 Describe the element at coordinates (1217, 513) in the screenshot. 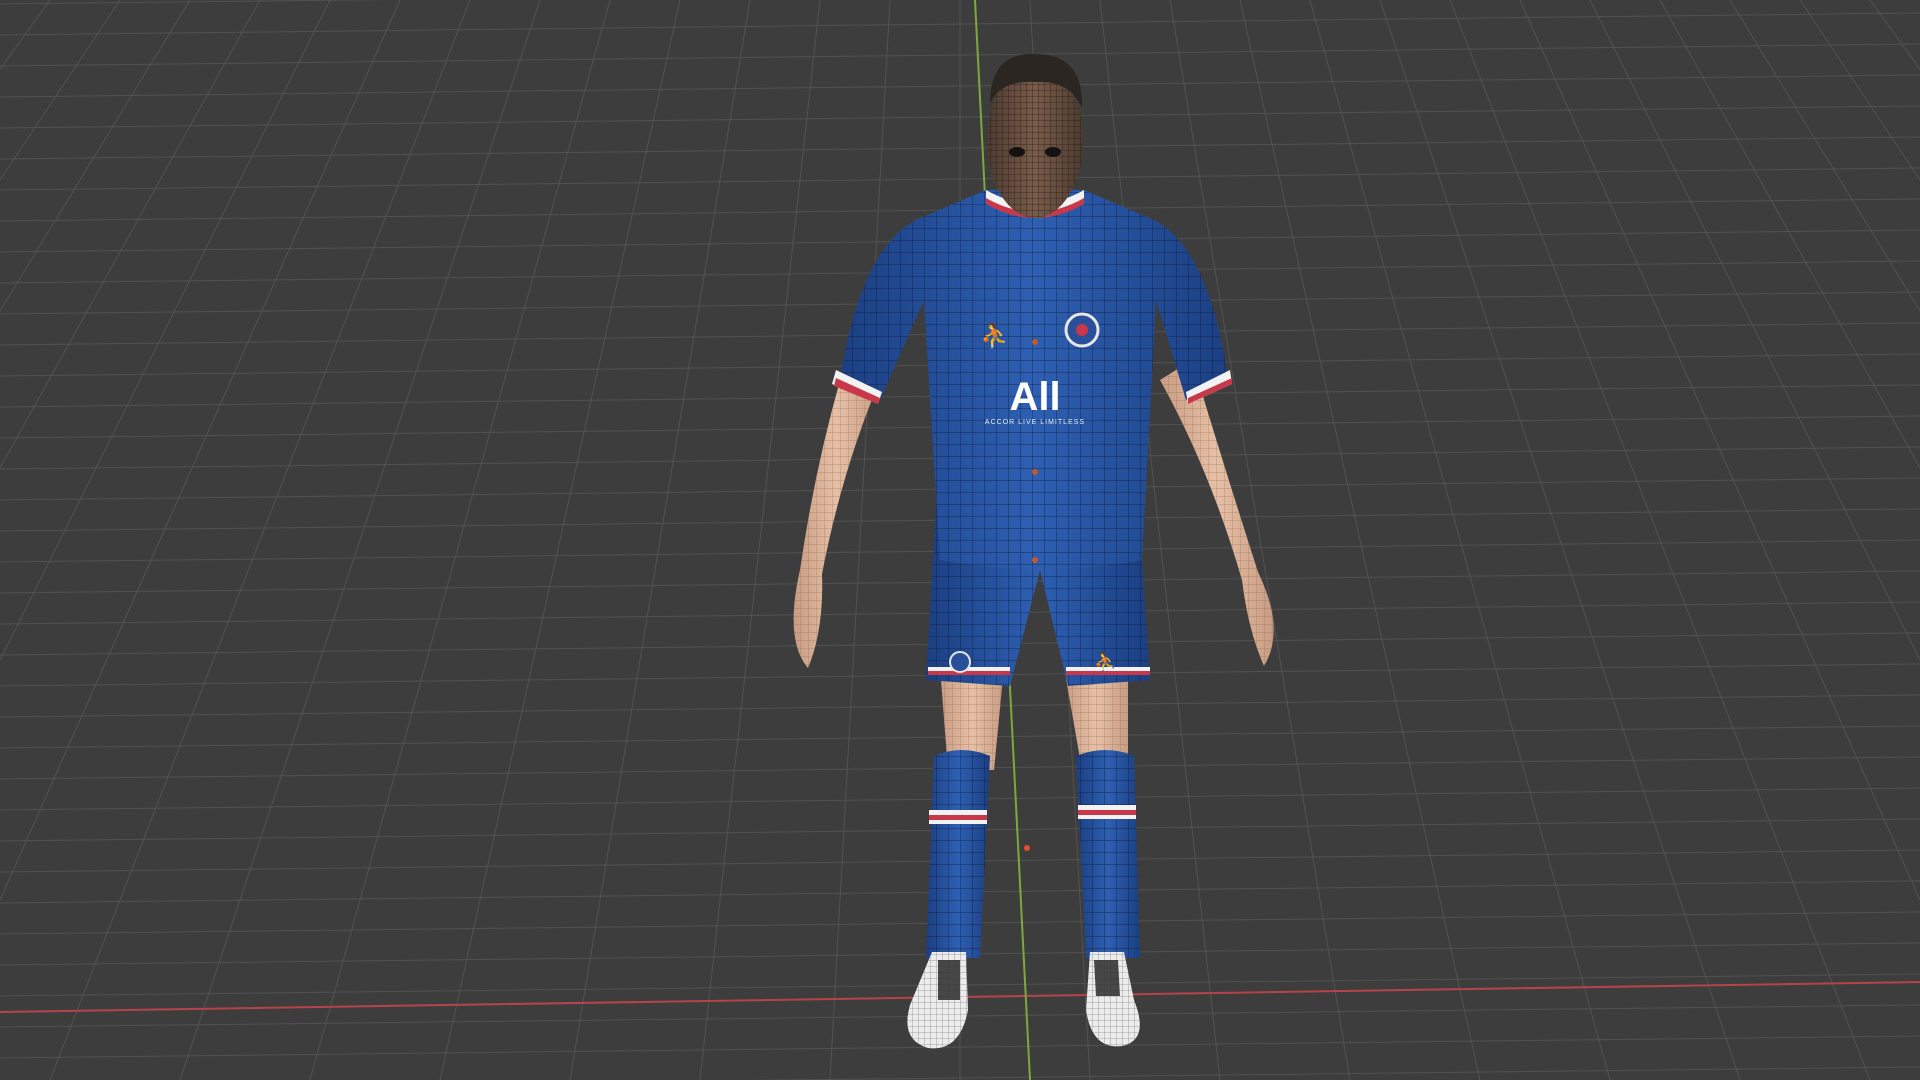

I see `right-arm` at that location.